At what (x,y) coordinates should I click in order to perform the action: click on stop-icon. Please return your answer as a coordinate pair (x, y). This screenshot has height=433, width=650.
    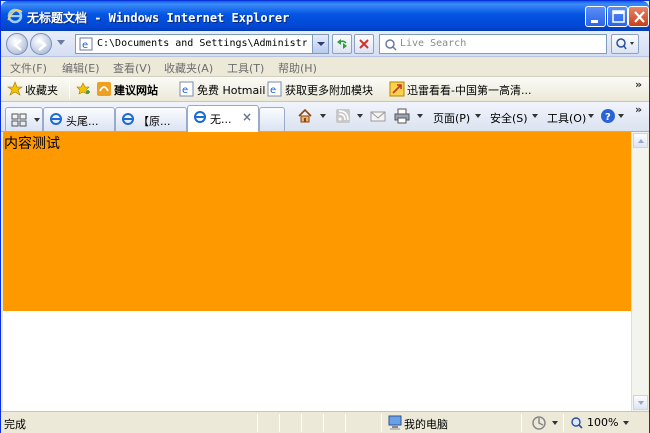
    Looking at the image, I should click on (364, 44).